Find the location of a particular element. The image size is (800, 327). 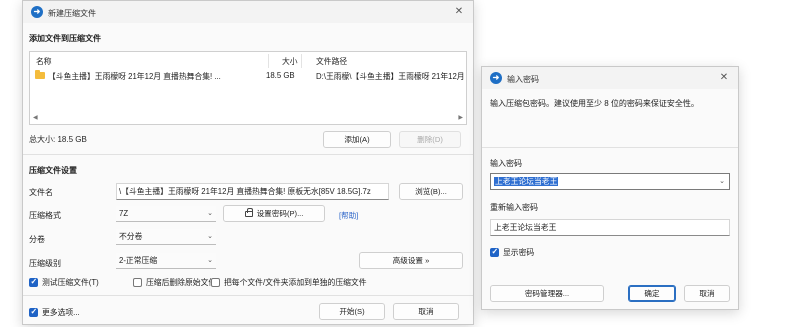

delete-source-checkbox: 压缩后删除原始文件 is located at coordinates (174, 282).